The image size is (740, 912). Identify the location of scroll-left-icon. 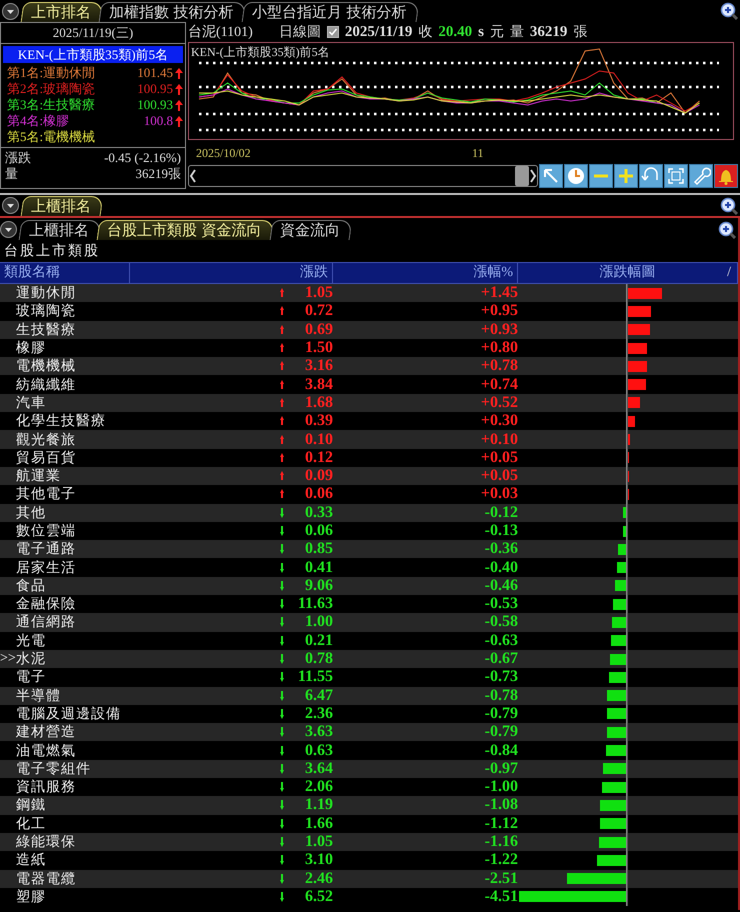
(193, 176).